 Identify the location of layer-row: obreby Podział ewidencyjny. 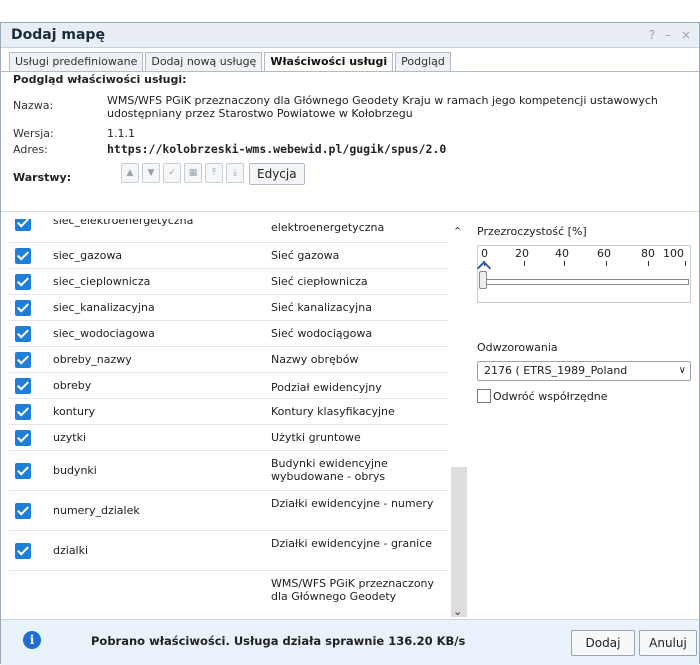
(229, 386).